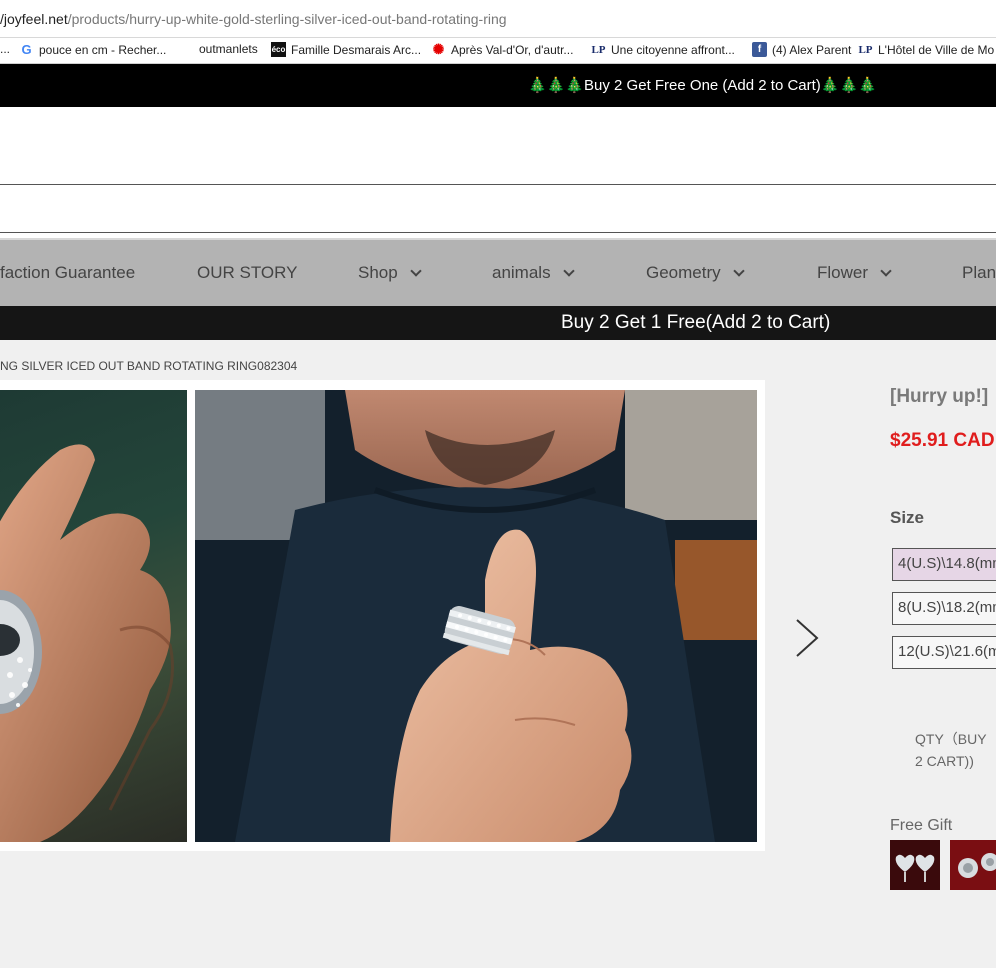 This screenshot has width=996, height=968. Describe the element at coordinates (498, 323) in the screenshot. I see `promo-bar: Buy 2 Get 1 Free(Add 2 to Cart)` at that location.